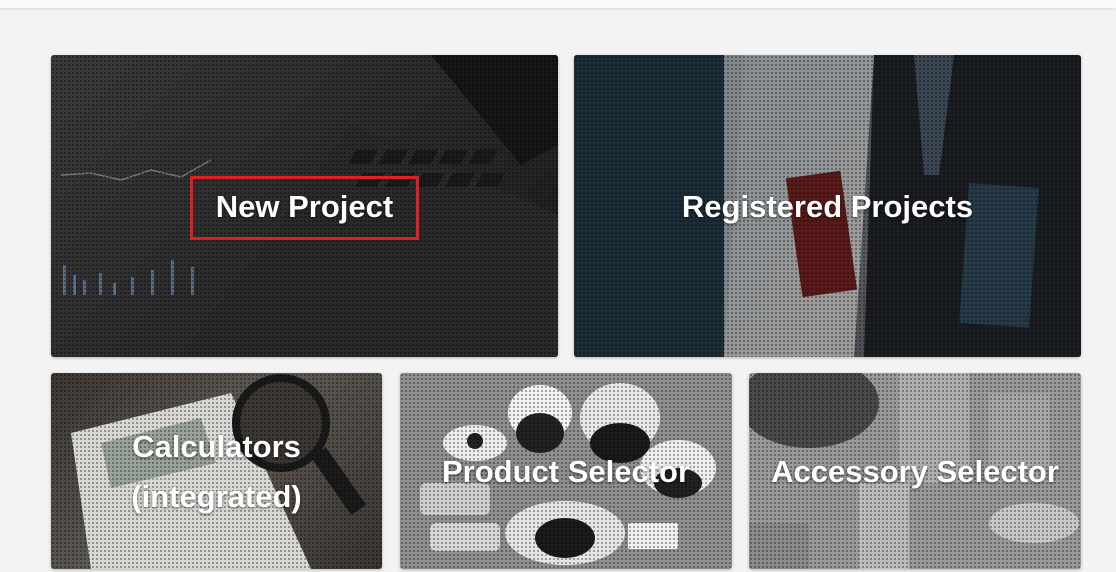 This screenshot has height=572, width=1116. What do you see at coordinates (216, 446) in the screenshot?
I see `calculators-label-line1: Calculators` at bounding box center [216, 446].